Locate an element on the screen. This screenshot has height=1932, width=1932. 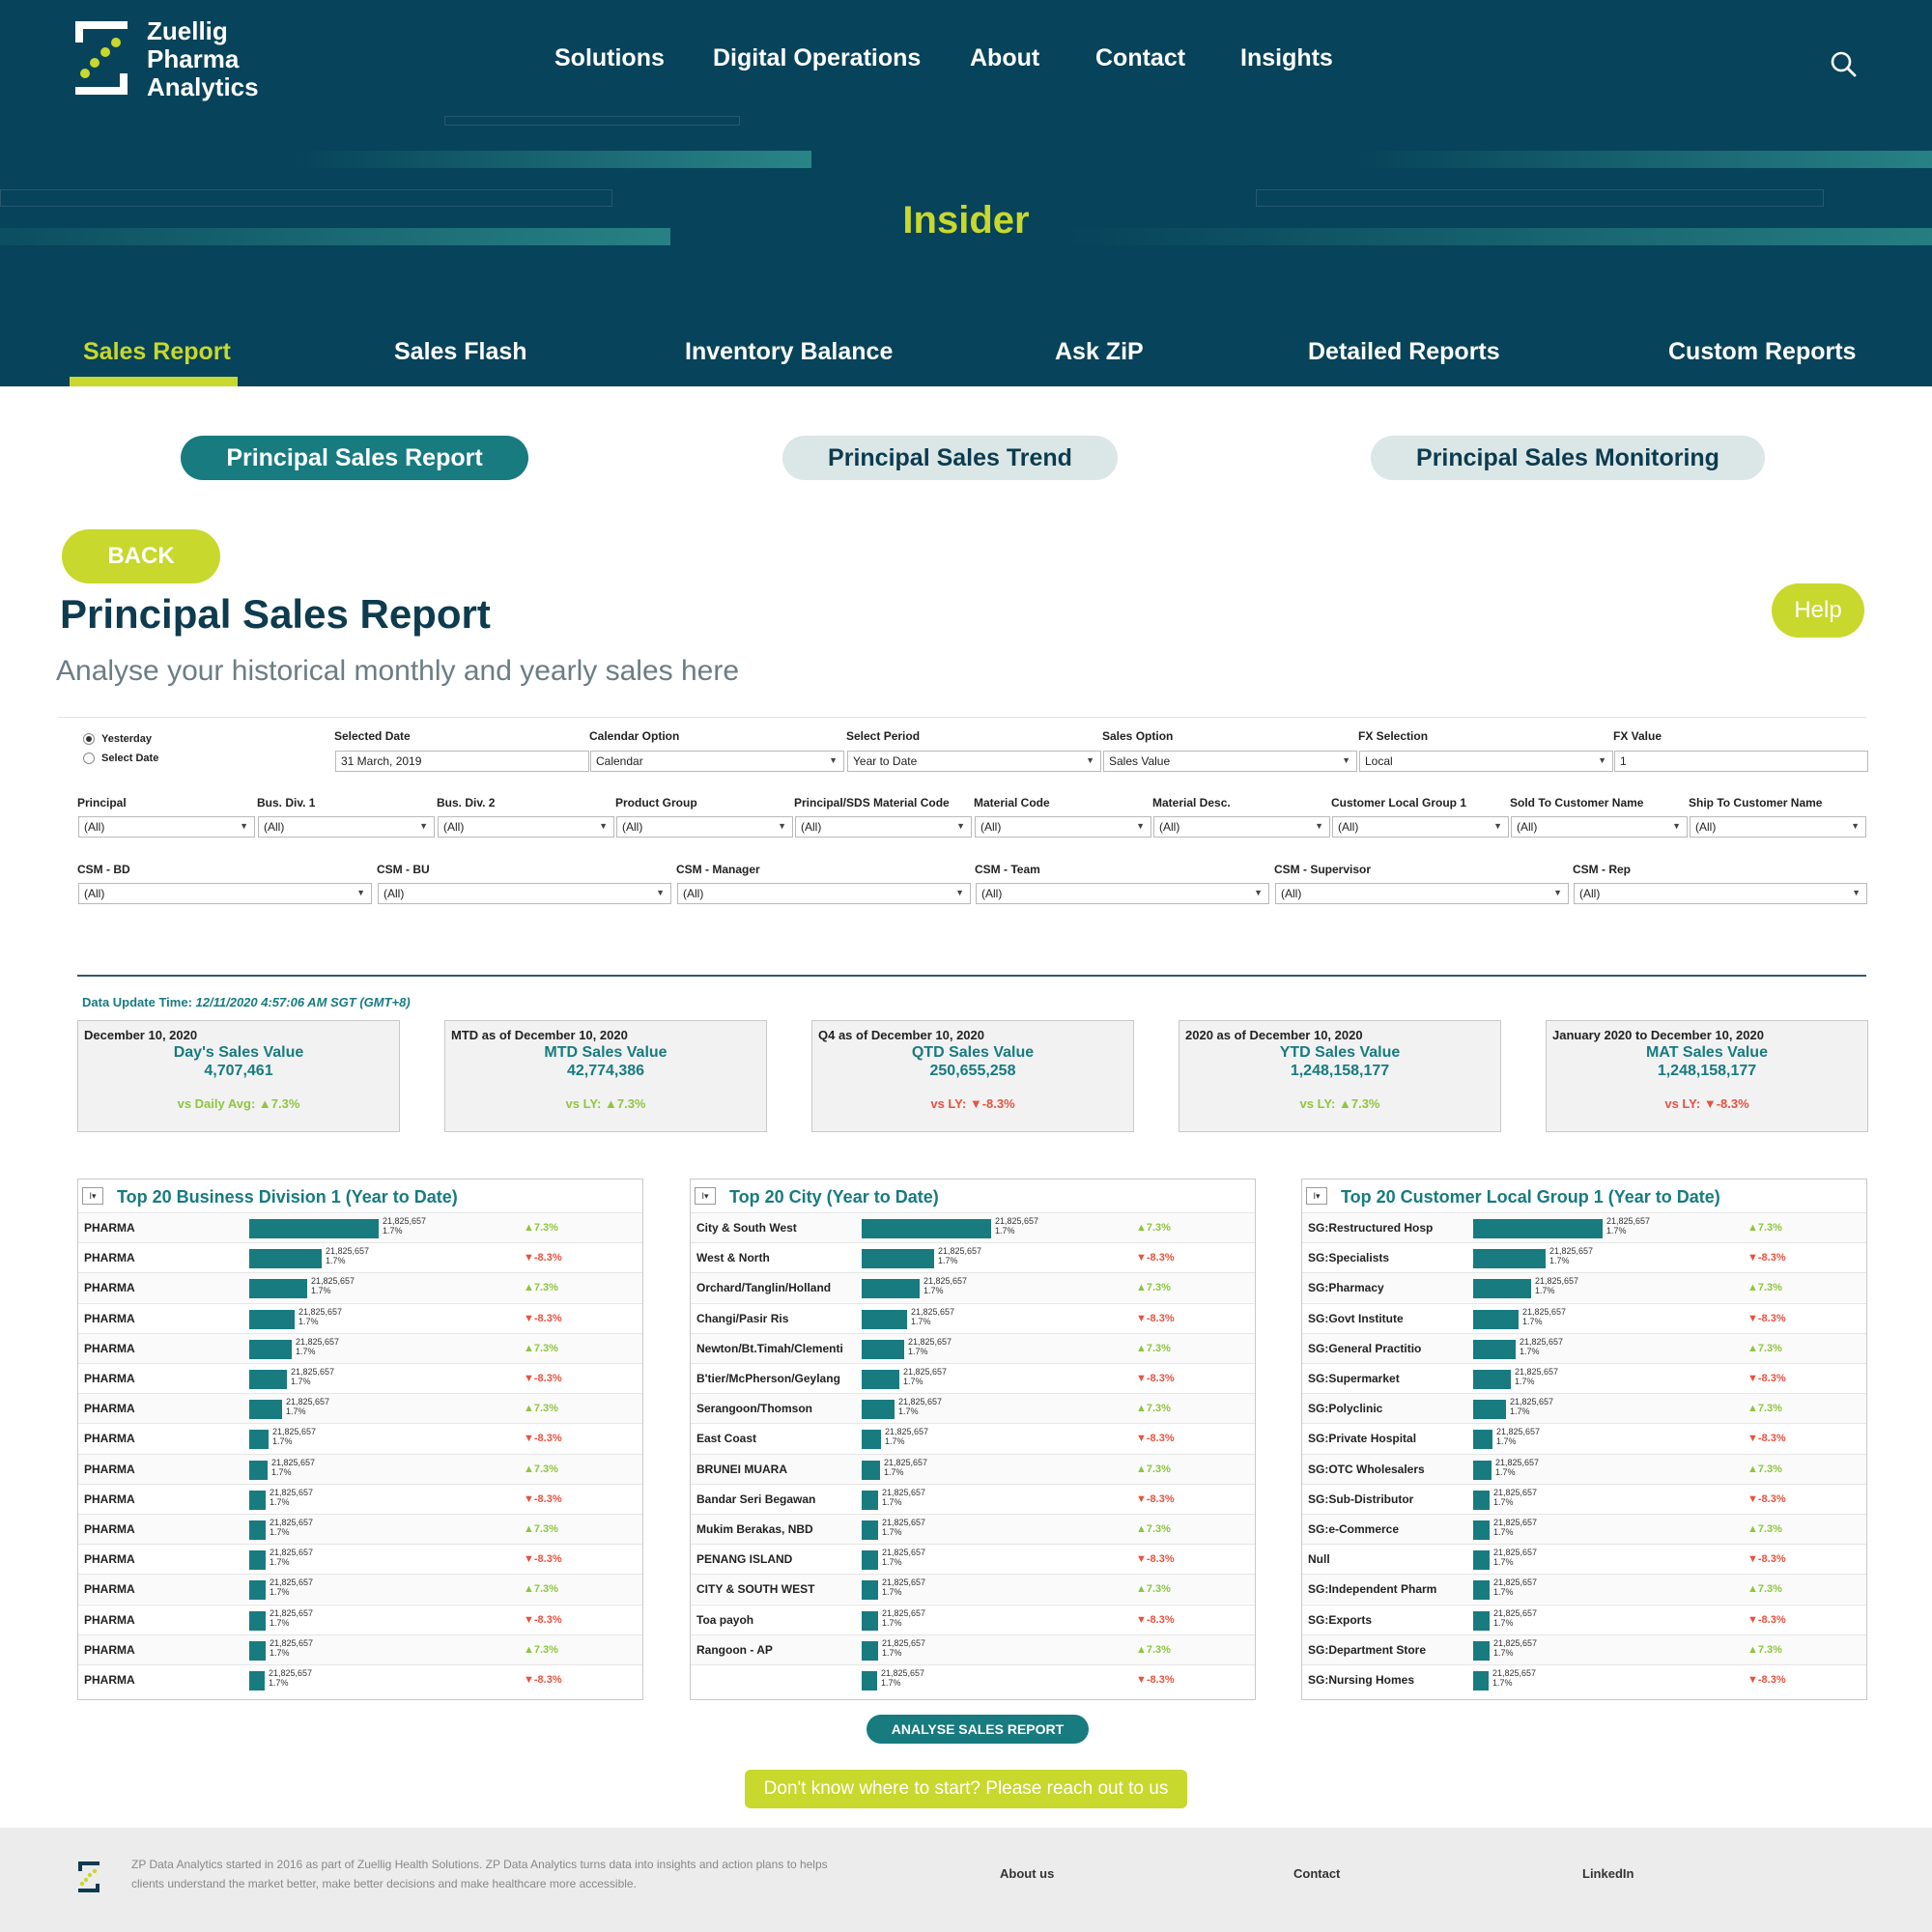
tab-custom-reports: Custom Reports is located at coordinates (1762, 352).